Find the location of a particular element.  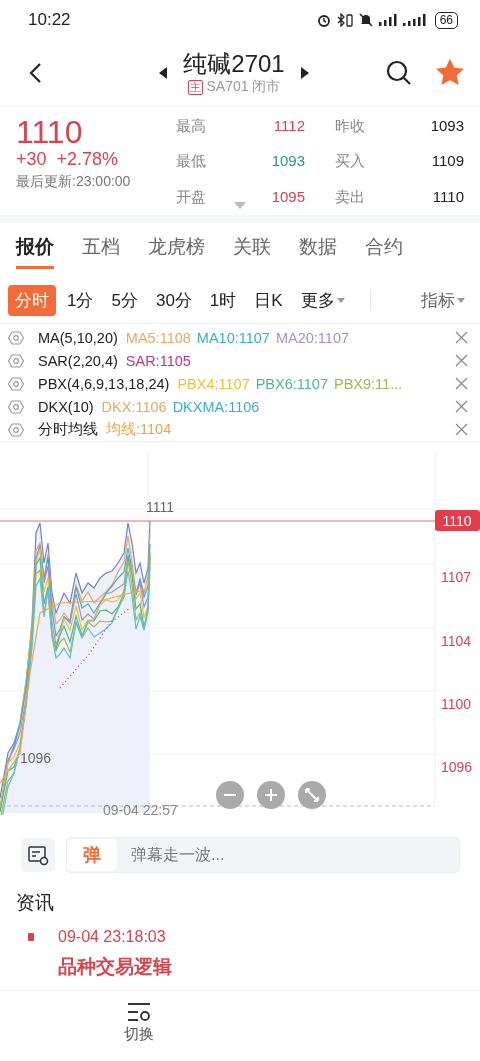

tab: 五档 is located at coordinates (101, 248).